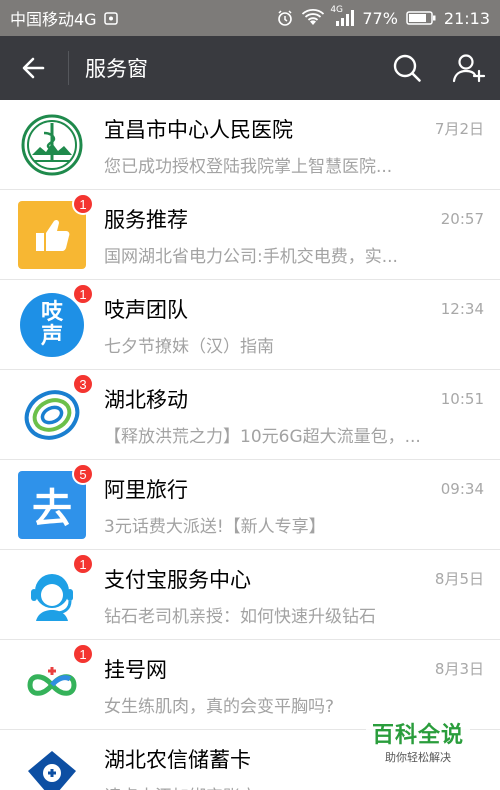 This screenshot has height=790, width=500. Describe the element at coordinates (219, 706) in the screenshot. I see `item-preview: 女生练肌肉，真的会变平胸吗?` at that location.